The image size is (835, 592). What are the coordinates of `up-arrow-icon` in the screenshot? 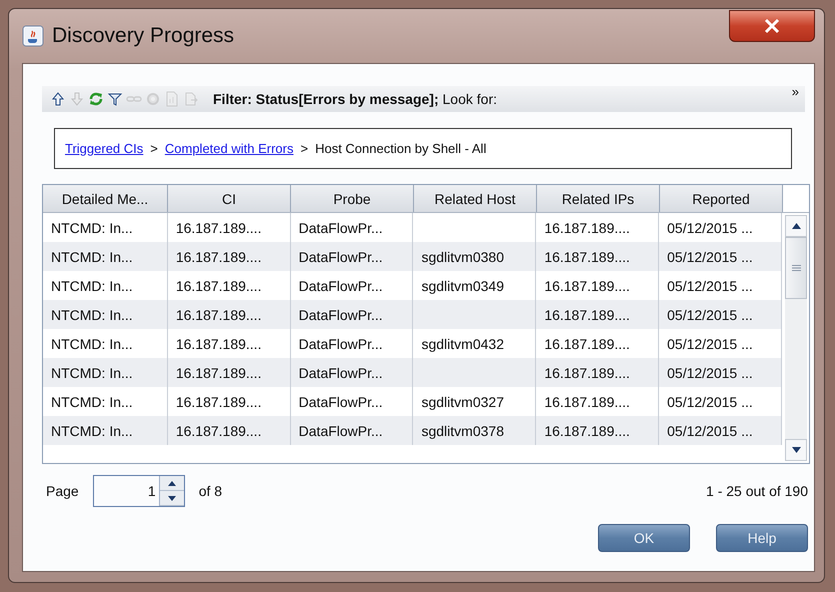 It's located at (58, 99).